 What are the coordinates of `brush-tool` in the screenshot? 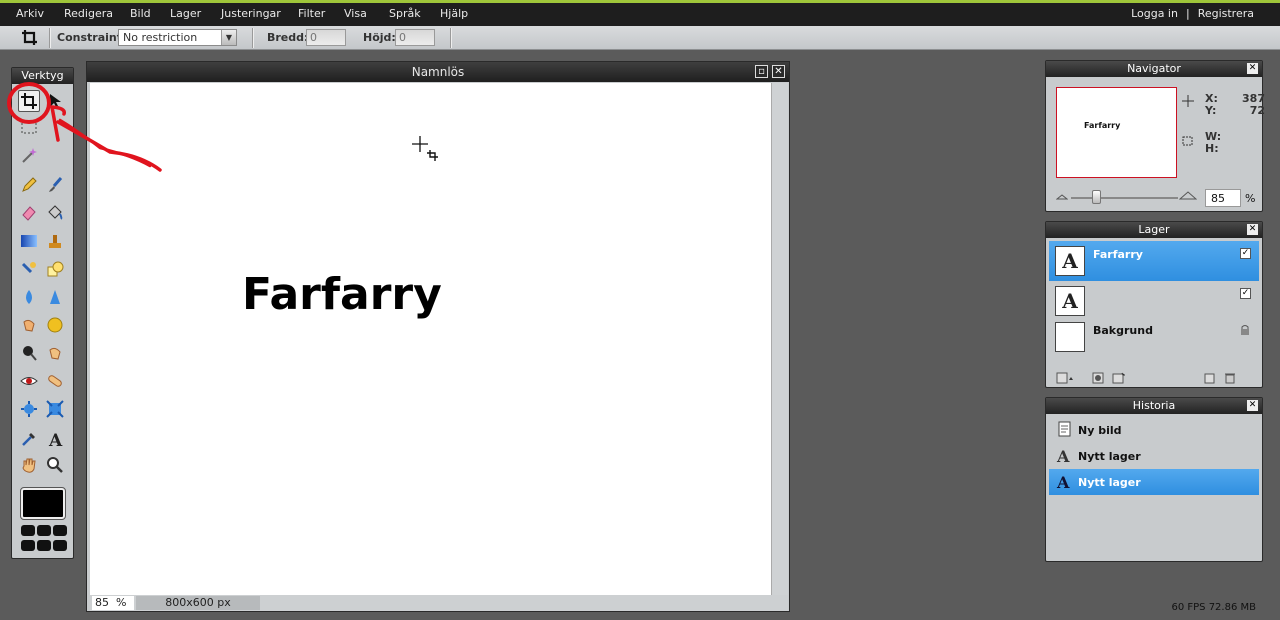 It's located at (55, 185).